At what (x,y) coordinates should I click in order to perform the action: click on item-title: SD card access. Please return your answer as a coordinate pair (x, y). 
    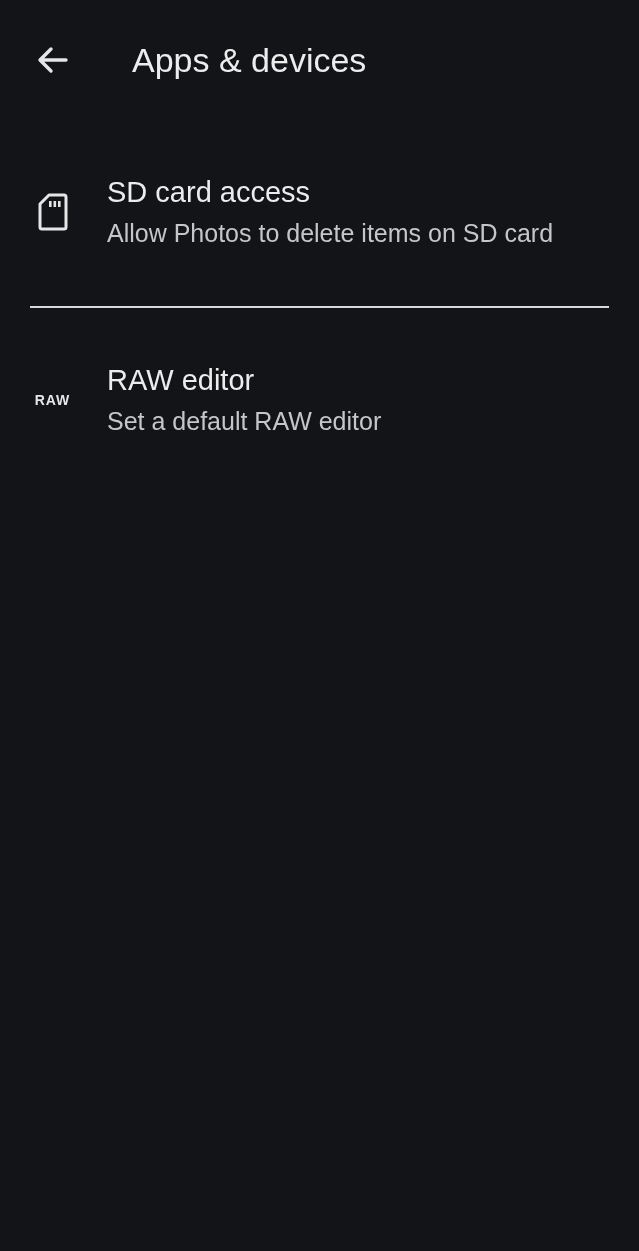
    Looking at the image, I should click on (209, 192).